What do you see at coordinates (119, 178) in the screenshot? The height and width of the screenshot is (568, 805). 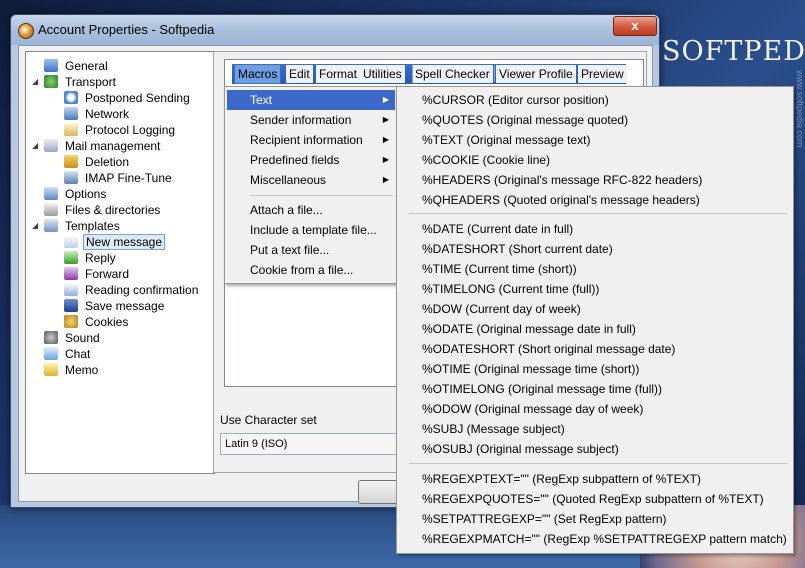 I see `tree-item: IMAP Fine-Tune` at bounding box center [119, 178].